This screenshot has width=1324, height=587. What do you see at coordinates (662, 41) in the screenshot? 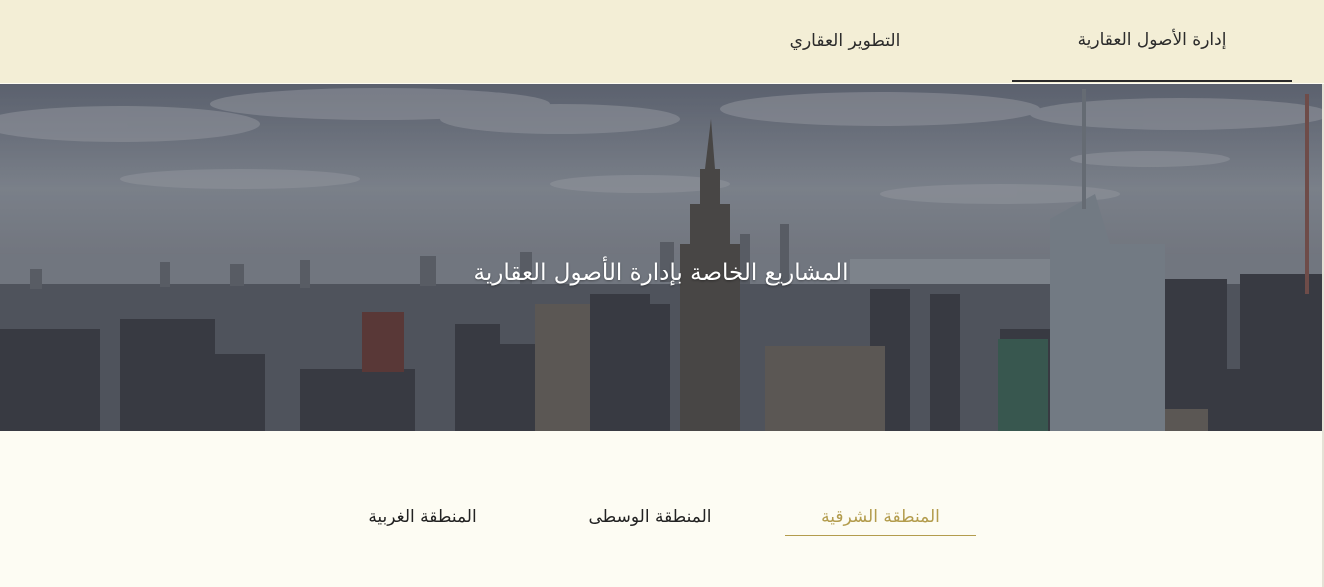
I see `top-navigation: إدارة الأصول العقارية التطوير العقاري` at bounding box center [662, 41].